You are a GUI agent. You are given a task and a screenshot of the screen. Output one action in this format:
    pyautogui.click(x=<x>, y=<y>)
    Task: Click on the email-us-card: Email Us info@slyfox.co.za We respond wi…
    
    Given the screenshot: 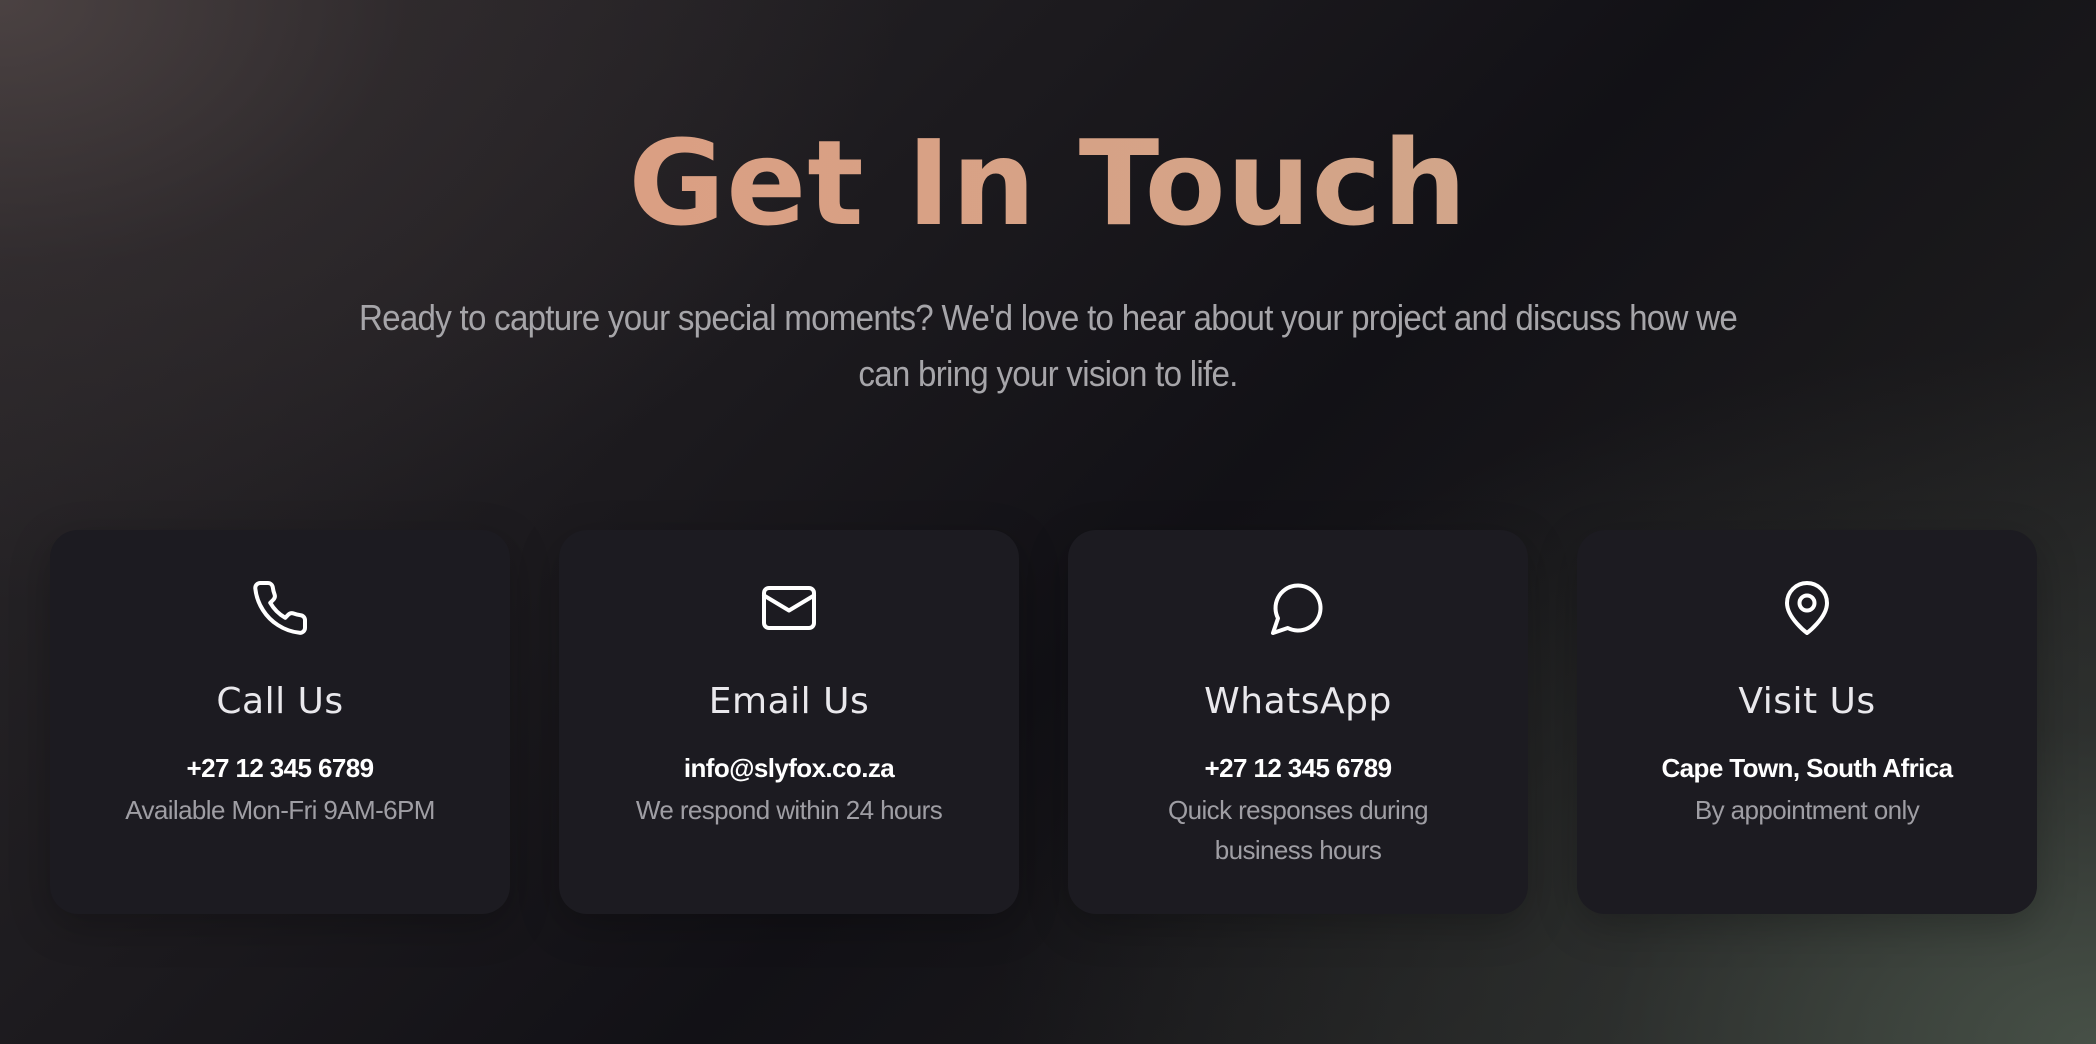 What is the action you would take?
    pyautogui.click(x=789, y=722)
    